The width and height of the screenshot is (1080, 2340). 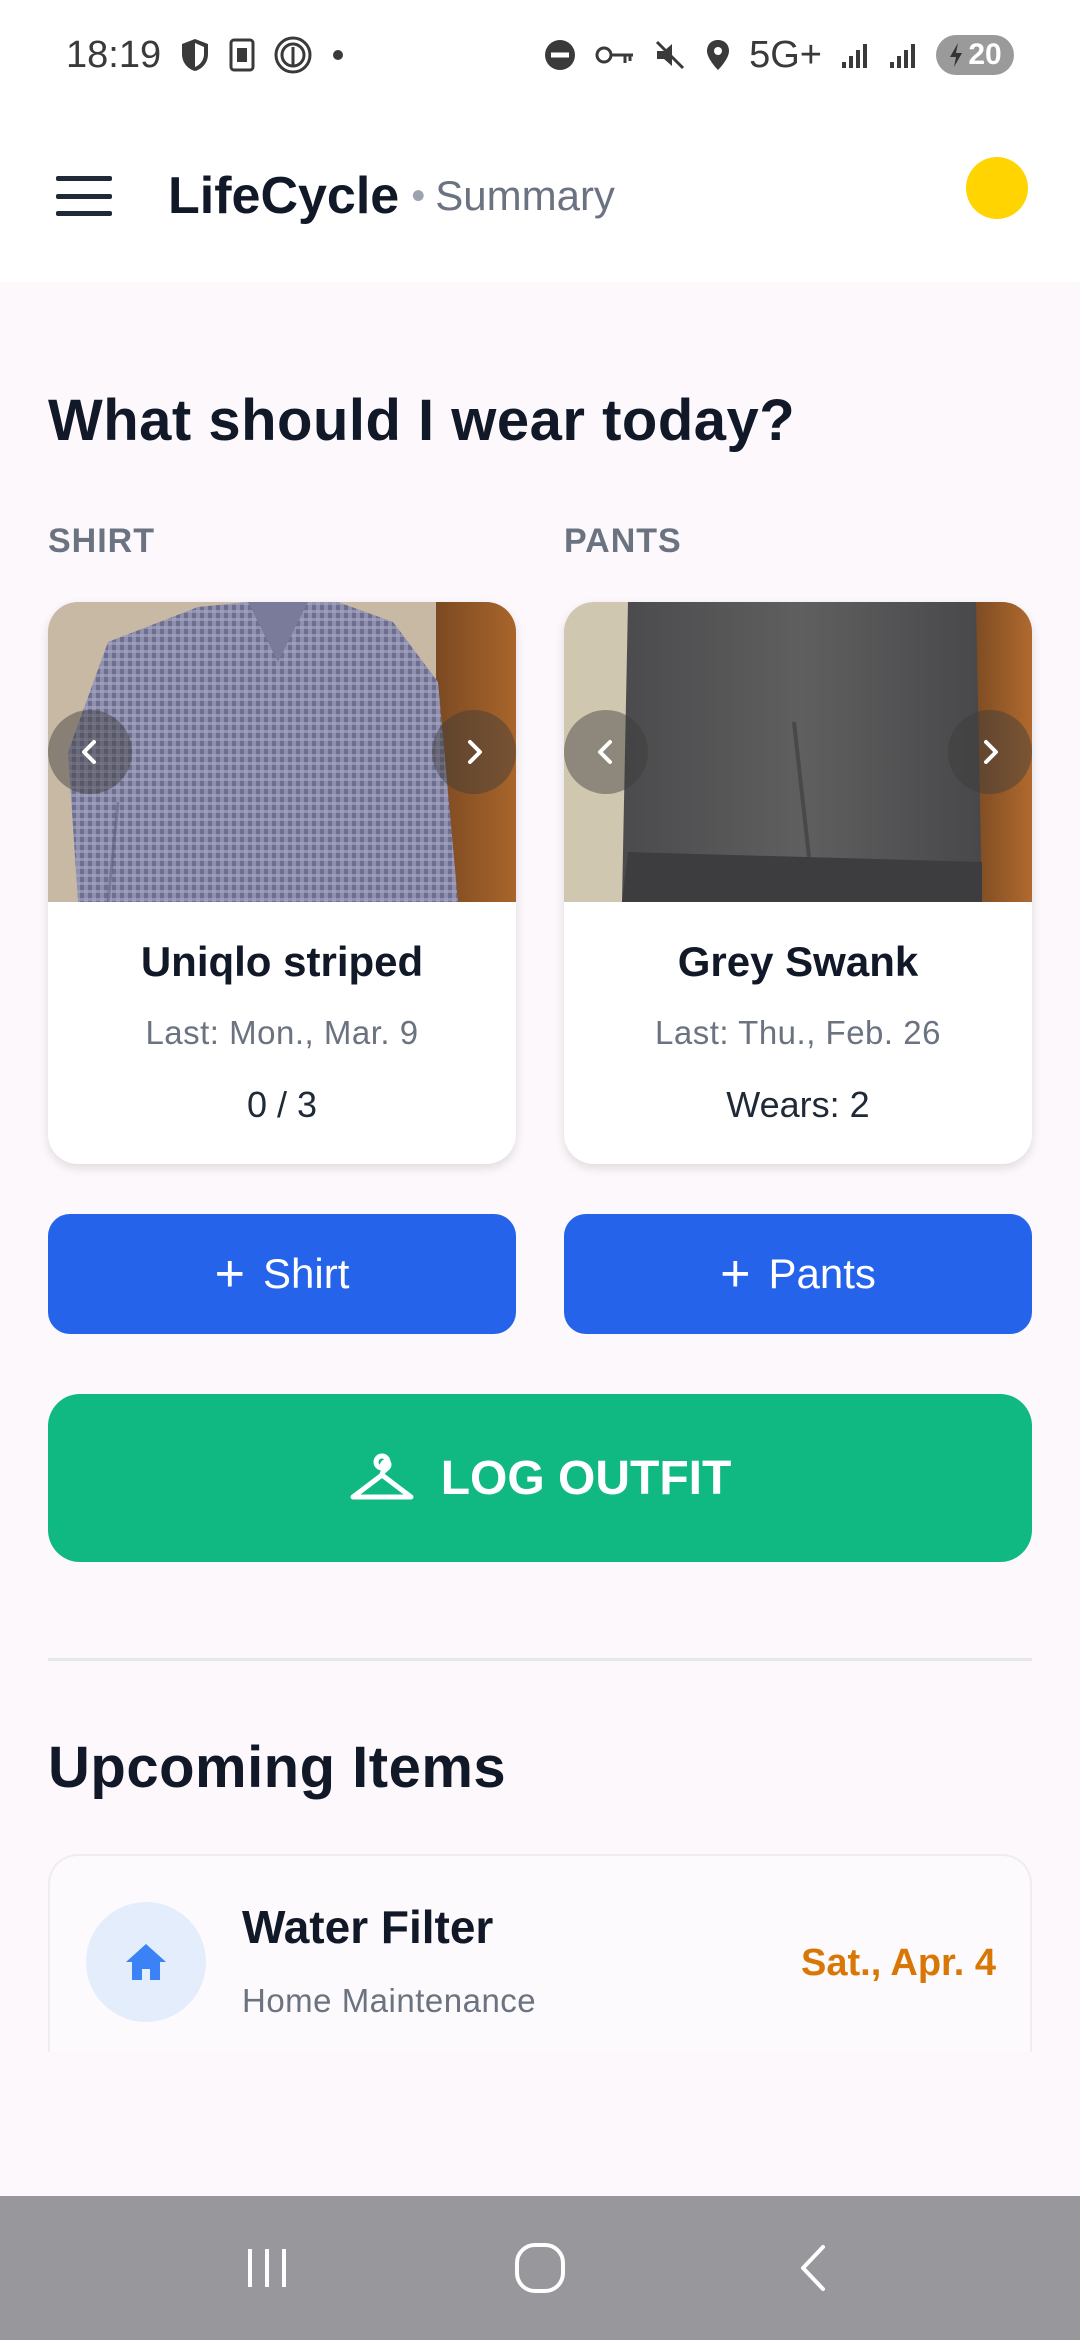 What do you see at coordinates (997, 188) in the screenshot?
I see `avatar` at bounding box center [997, 188].